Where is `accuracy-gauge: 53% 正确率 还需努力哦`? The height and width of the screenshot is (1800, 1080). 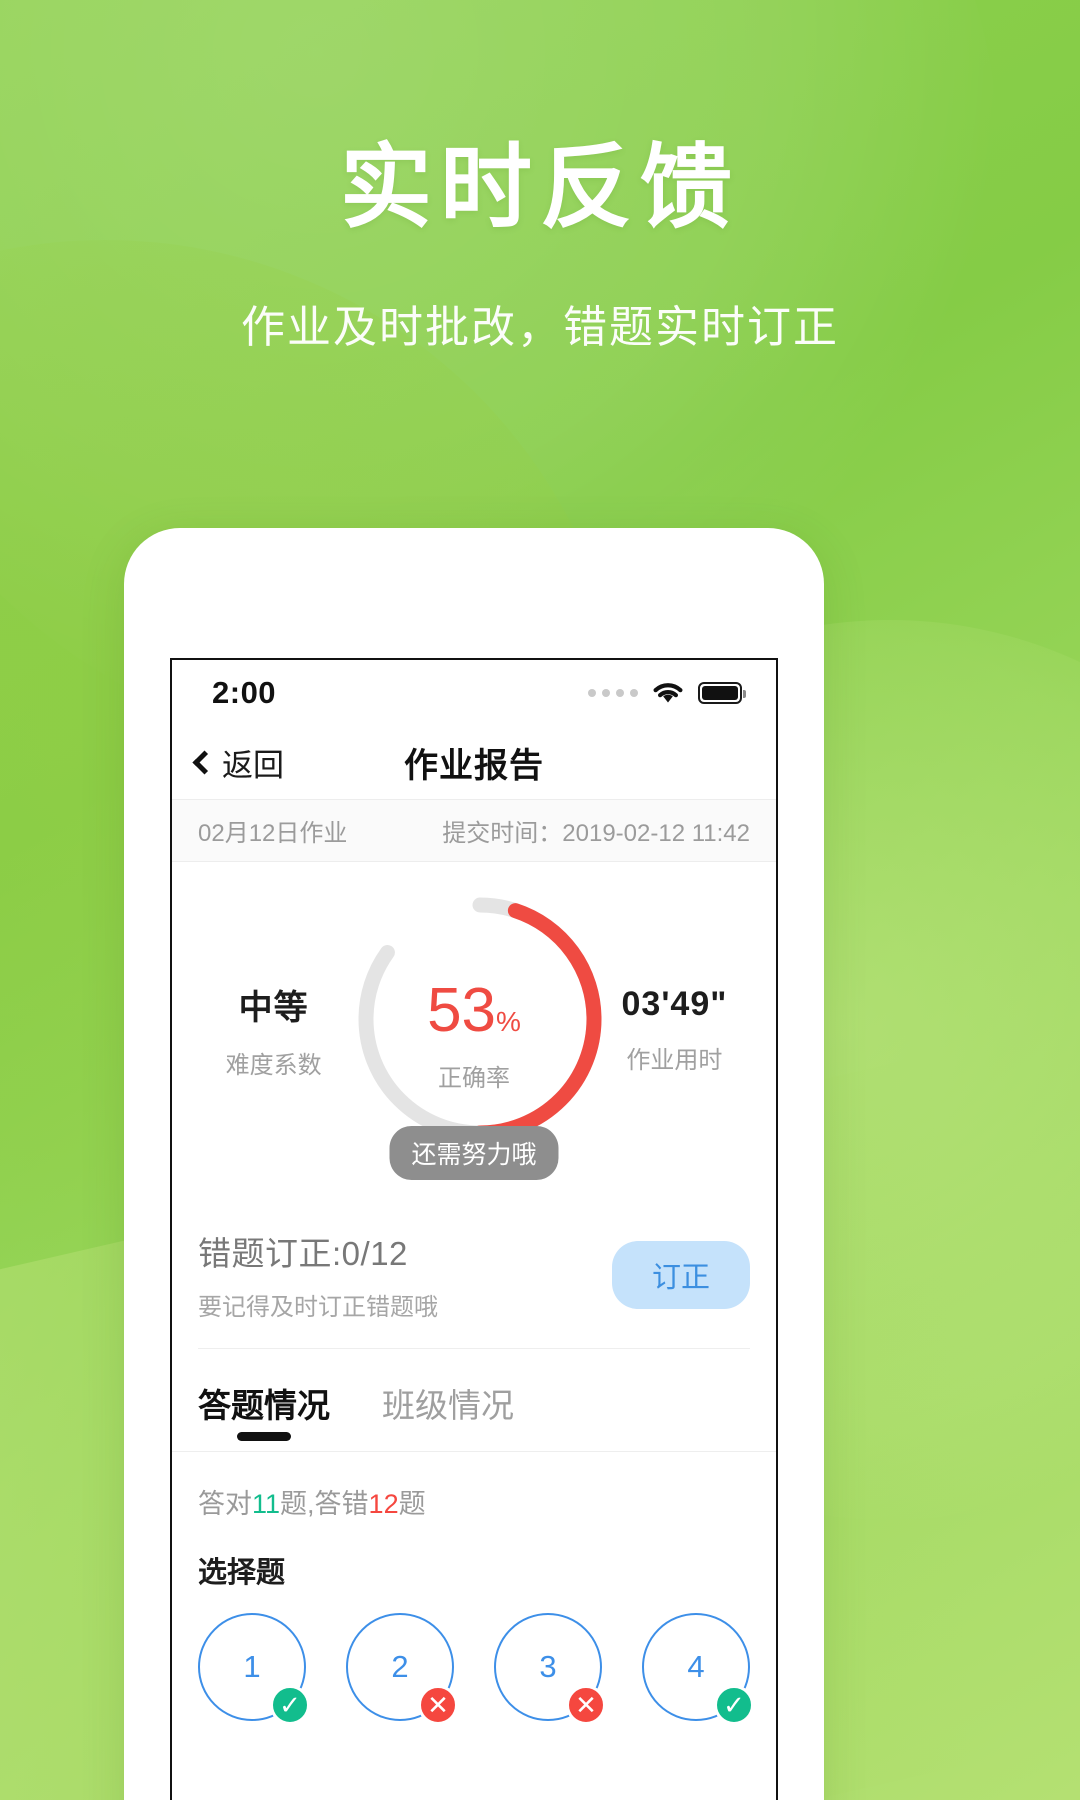
accuracy-gauge: 53% 正确率 还需努力哦 is located at coordinates (474, 1032).